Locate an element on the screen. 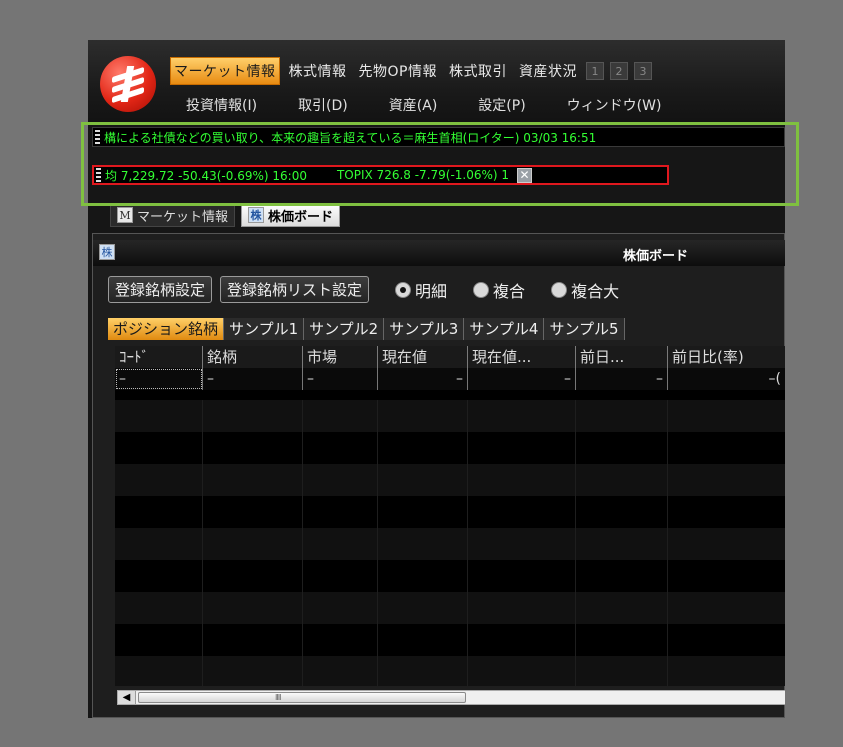  cell-current-time: – is located at coordinates (522, 379).